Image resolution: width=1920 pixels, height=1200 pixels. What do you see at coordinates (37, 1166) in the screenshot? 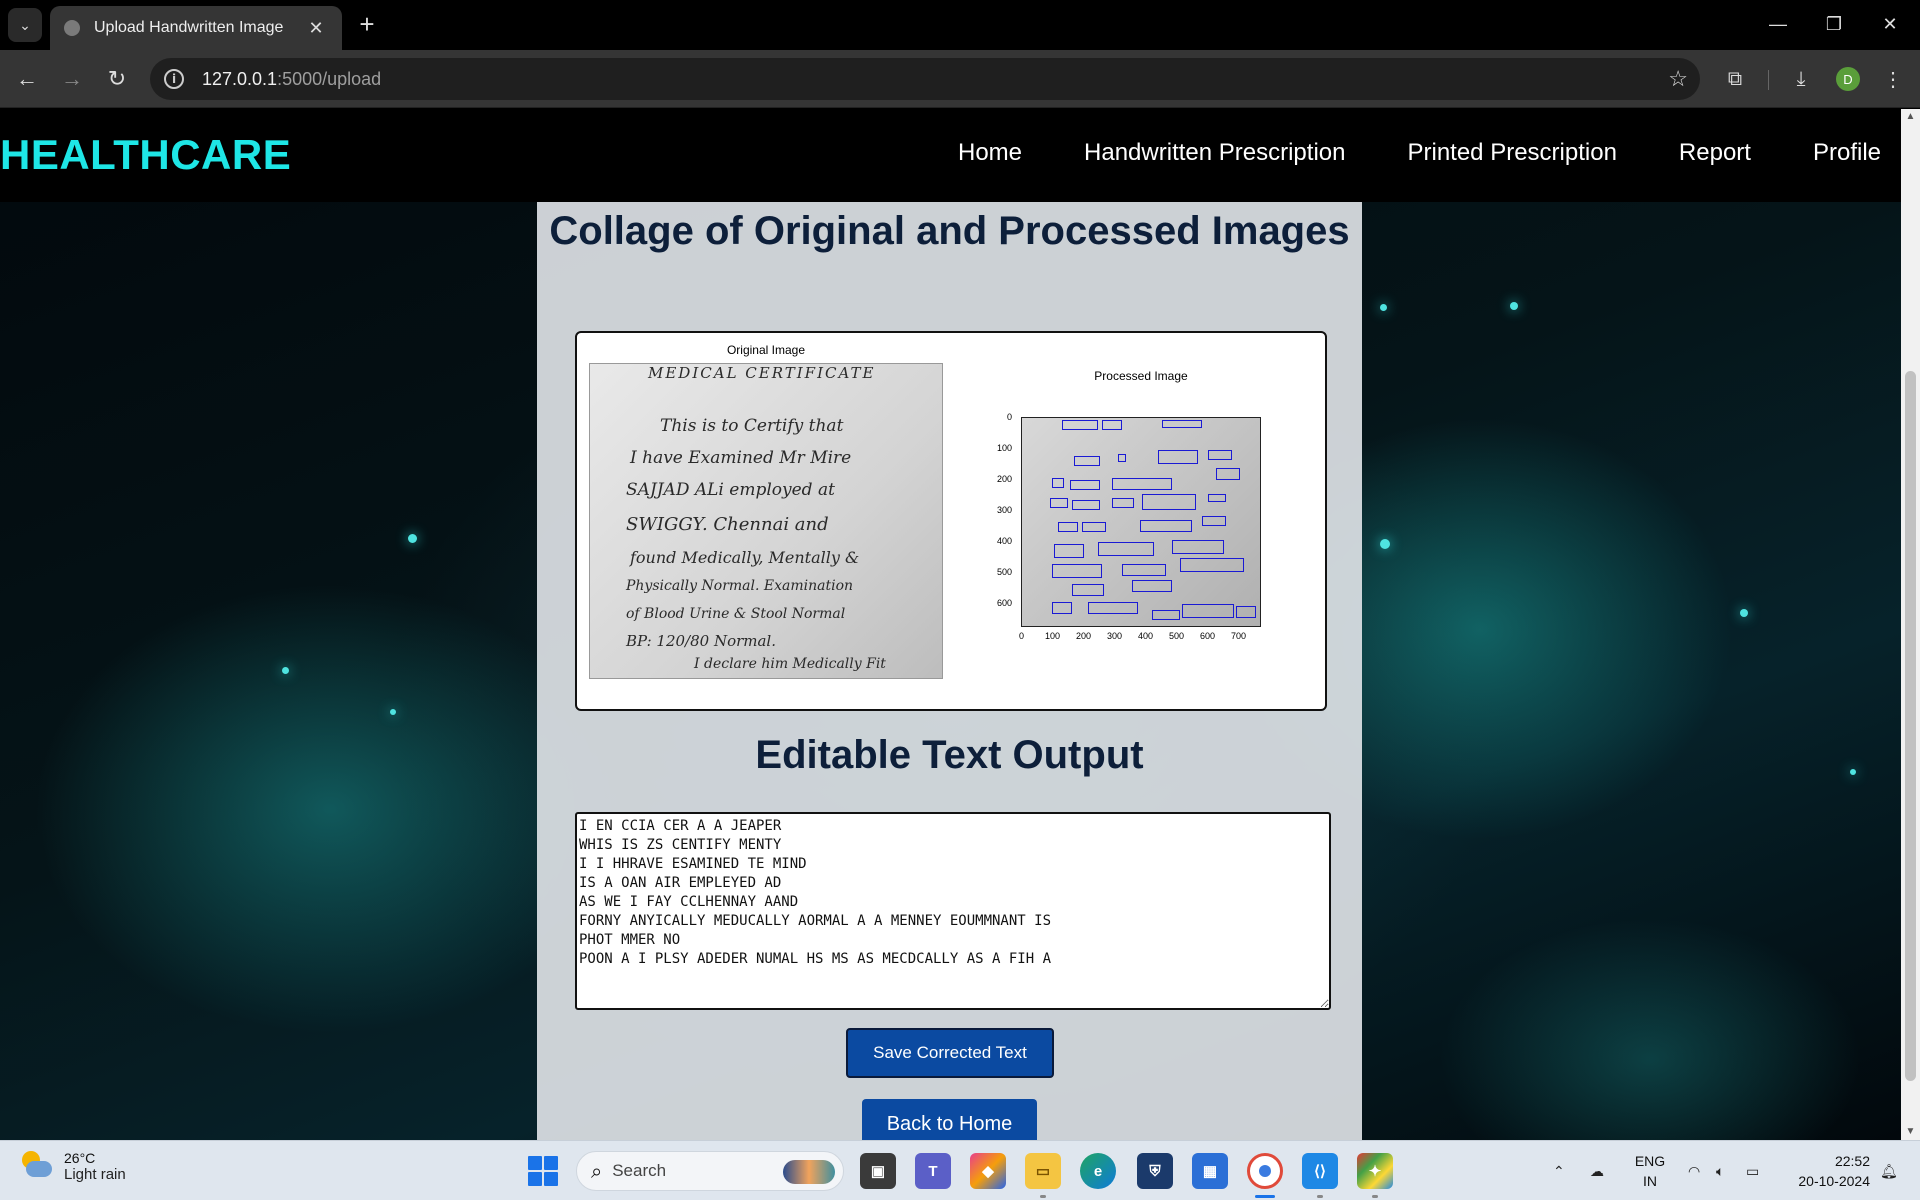
I see `weather-rain-icon` at bounding box center [37, 1166].